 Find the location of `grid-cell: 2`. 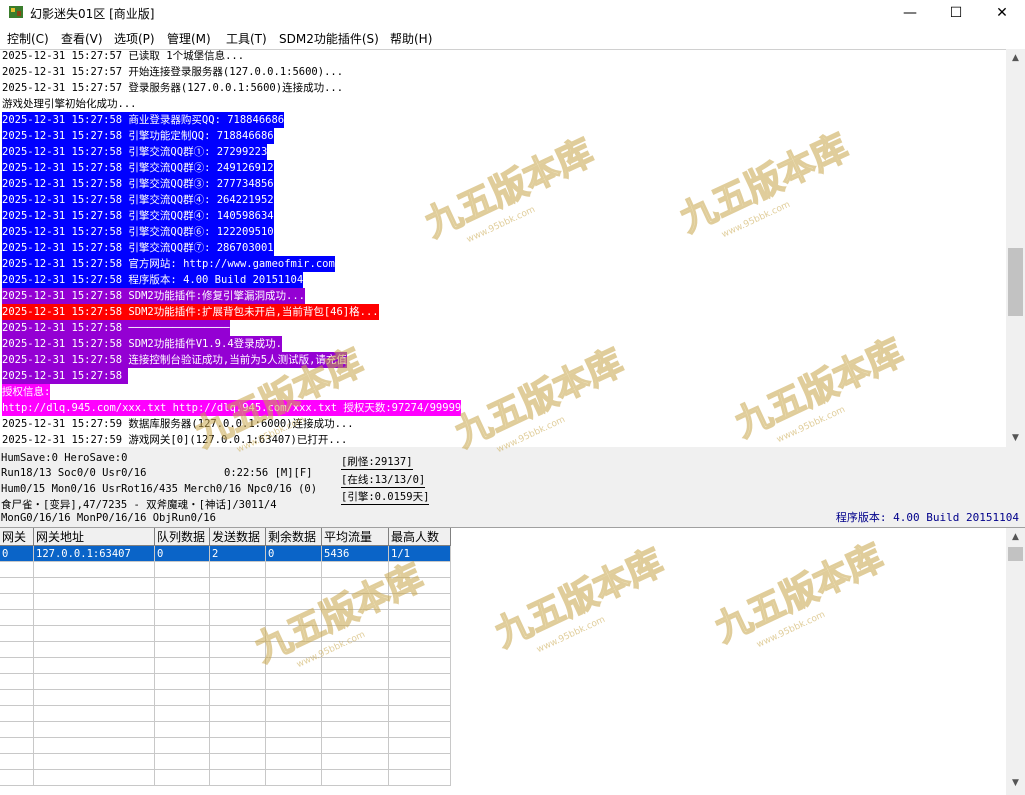

grid-cell: 2 is located at coordinates (238, 554).